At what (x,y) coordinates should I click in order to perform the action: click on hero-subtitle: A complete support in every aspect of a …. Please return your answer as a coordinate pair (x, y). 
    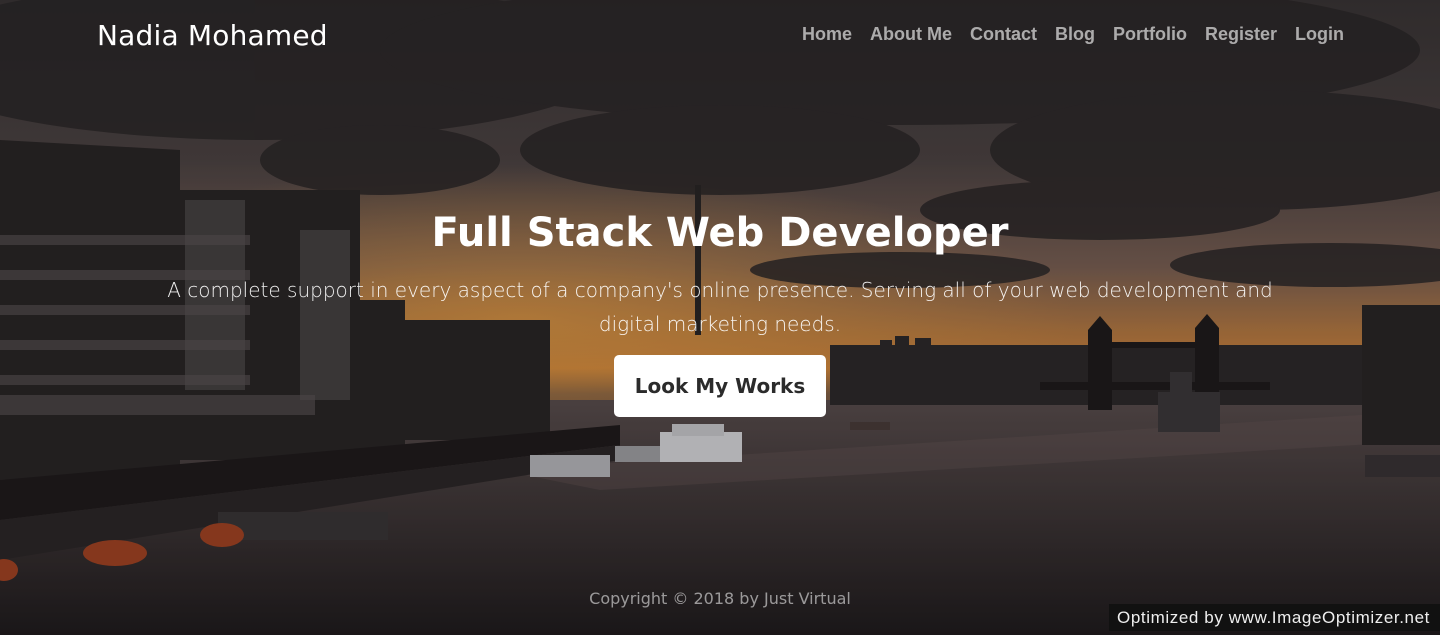
    Looking at the image, I should click on (720, 307).